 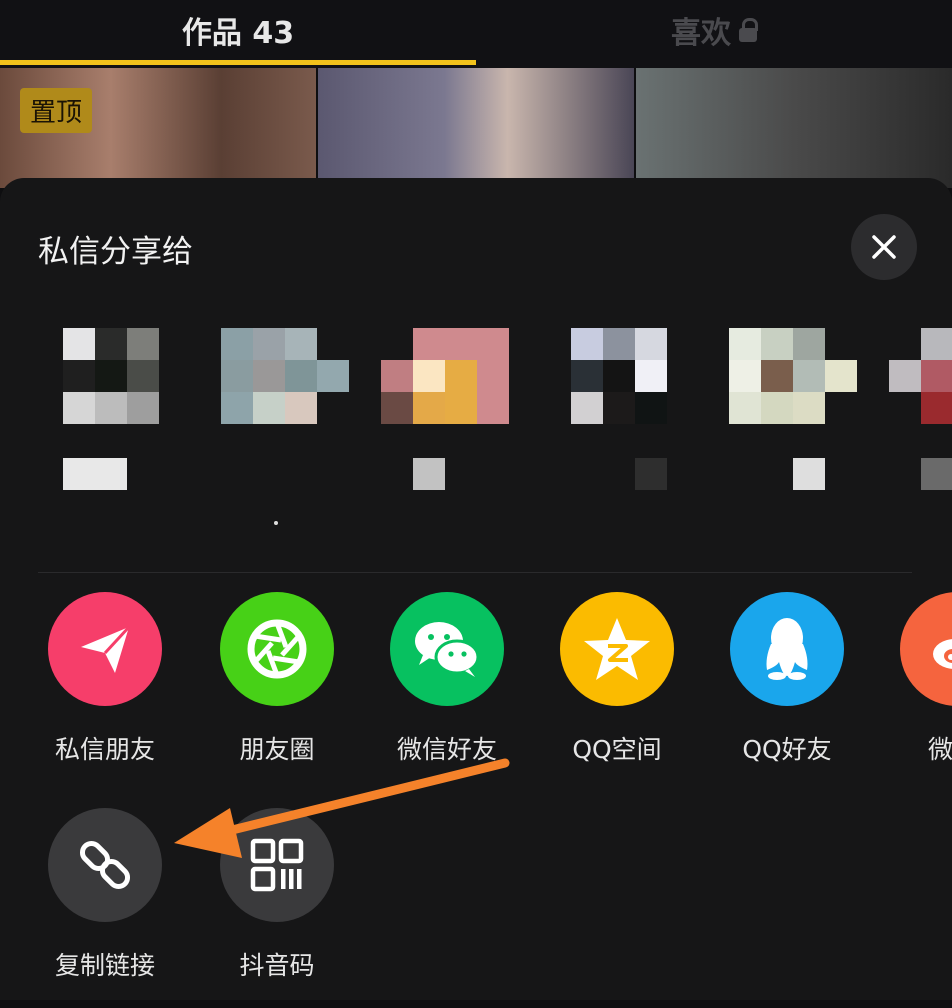 I want to click on video-thumbnail: 置顶, so click(x=158, y=128).